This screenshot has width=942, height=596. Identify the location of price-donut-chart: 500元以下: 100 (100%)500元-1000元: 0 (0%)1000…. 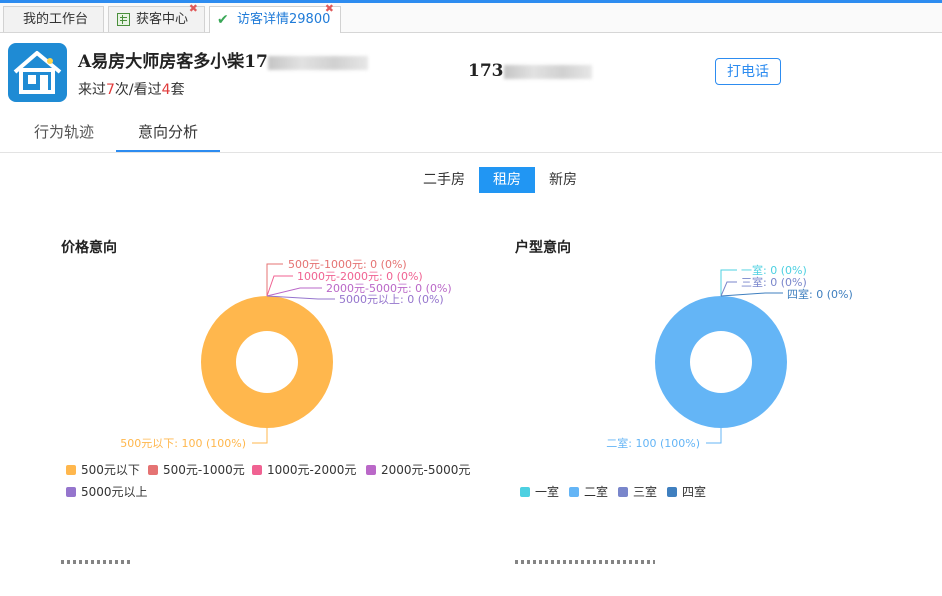
(285, 354).